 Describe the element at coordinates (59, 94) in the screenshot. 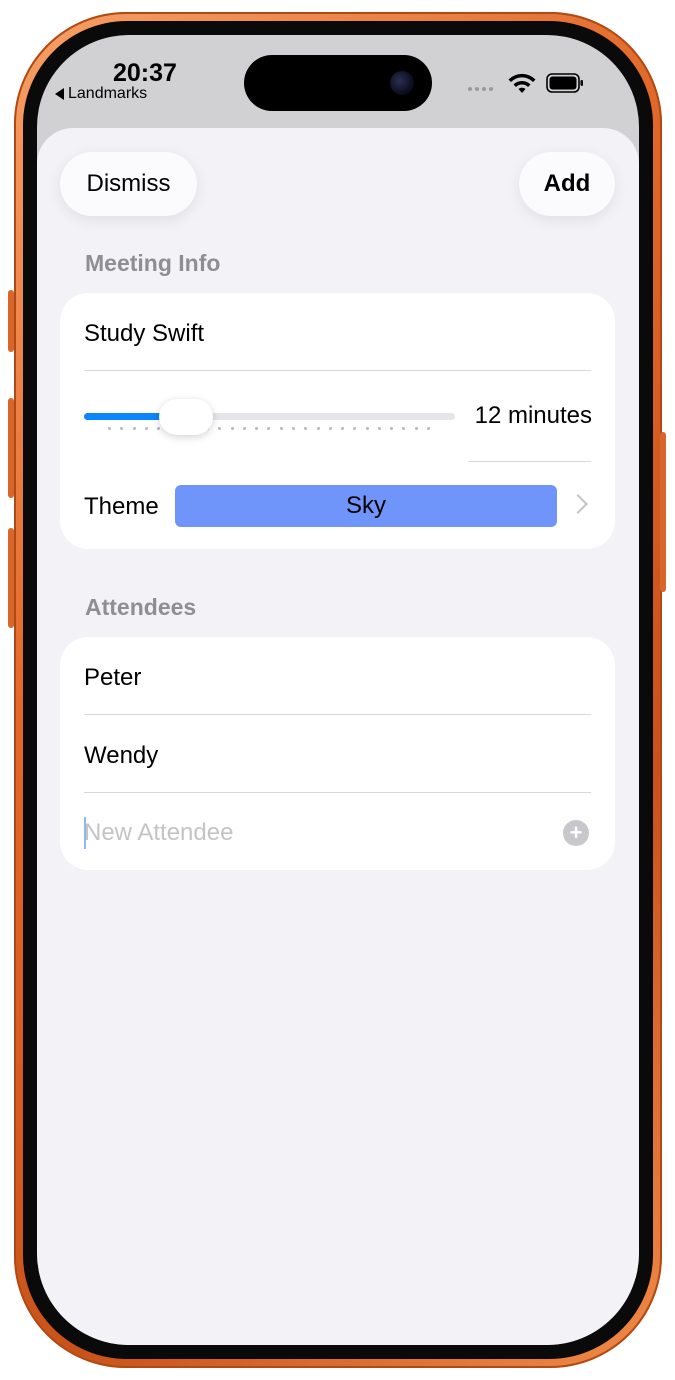

I see `back-triangle-icon` at that location.